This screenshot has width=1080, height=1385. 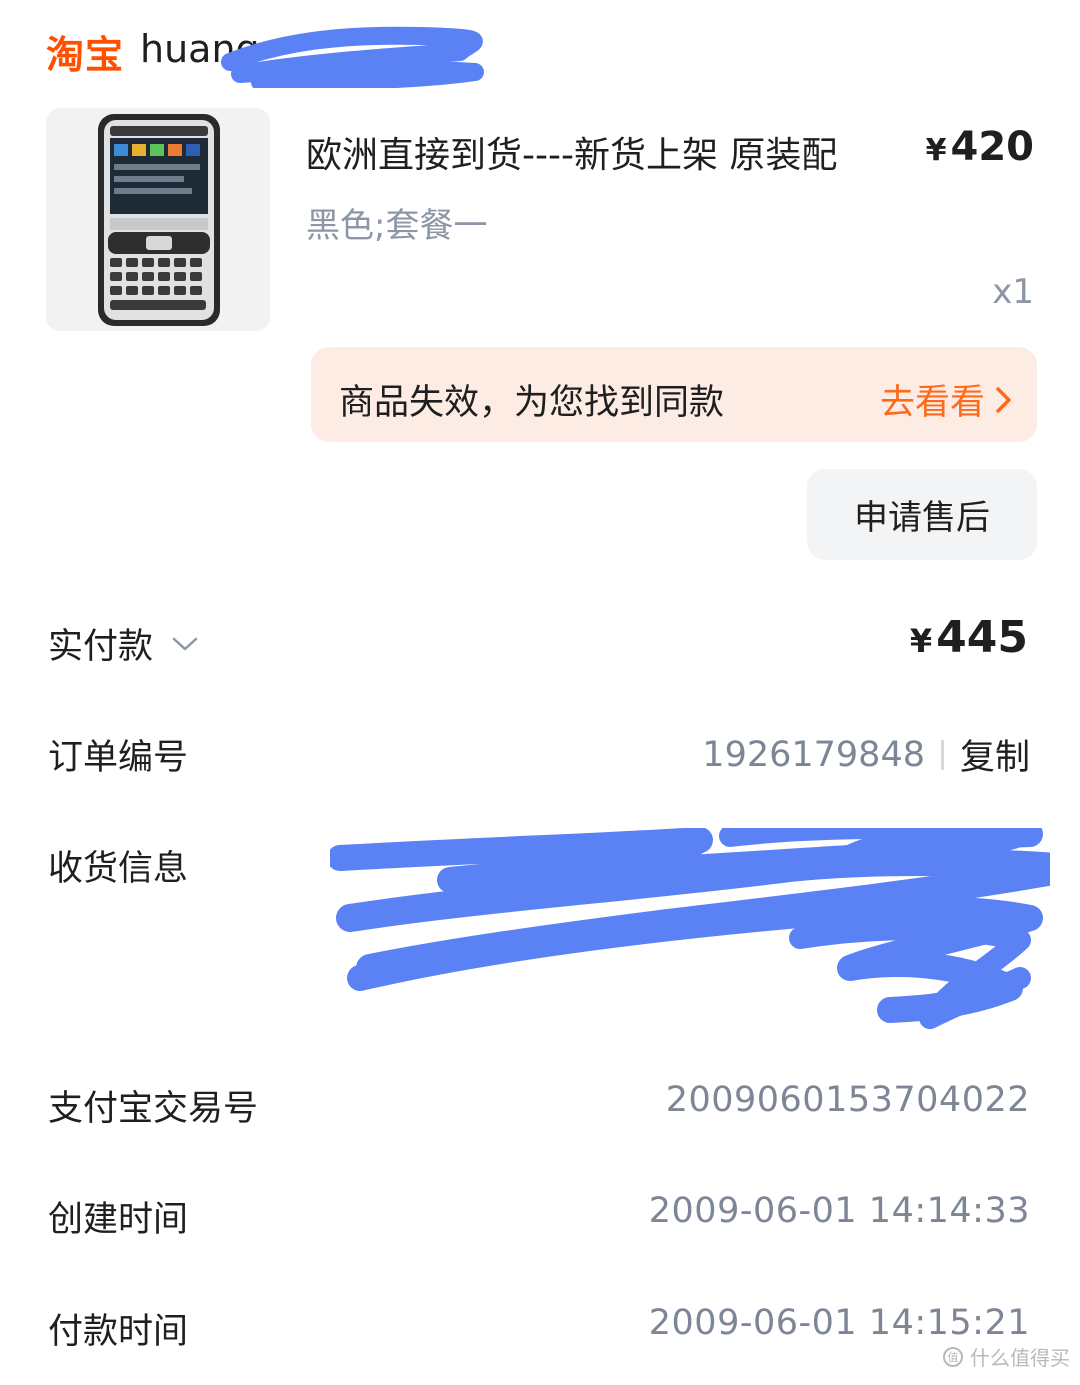 What do you see at coordinates (839, 1323) in the screenshot?
I see `payment-time-value: 2009-06-01 14:15:21` at bounding box center [839, 1323].